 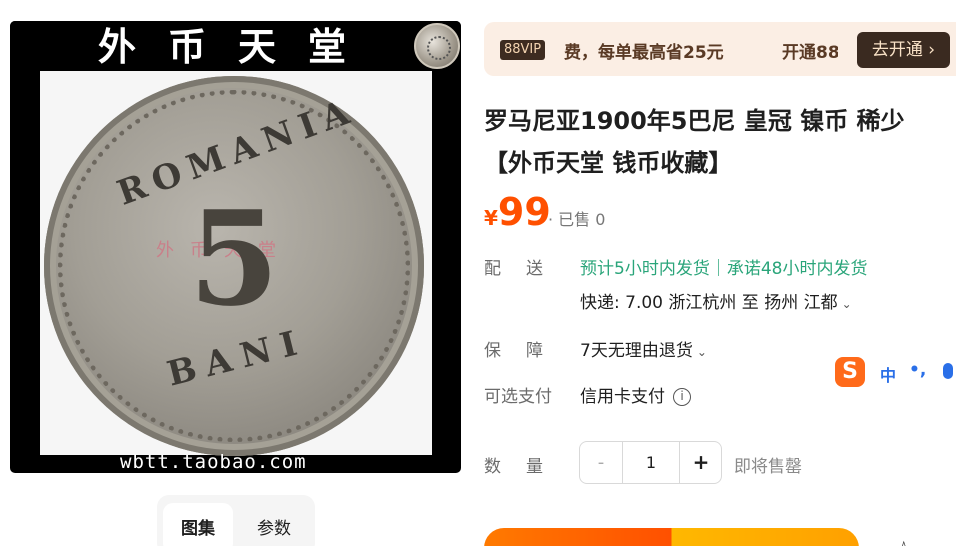 I want to click on ime-punctuation: •,, so click(x=917, y=370).